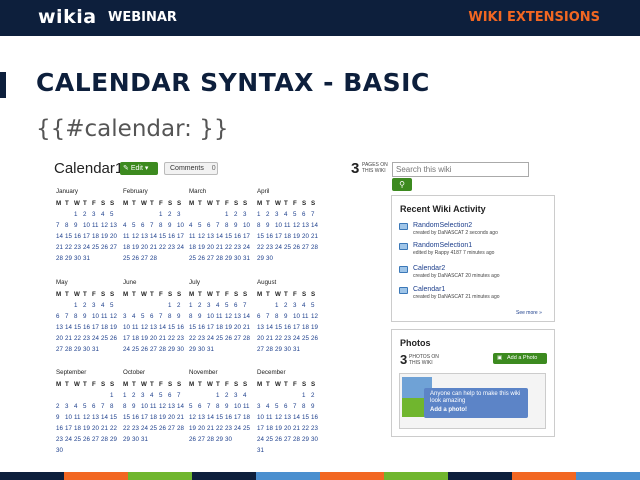  What do you see at coordinates (460, 169) in the screenshot?
I see `search-input: Search this wiki` at bounding box center [460, 169].